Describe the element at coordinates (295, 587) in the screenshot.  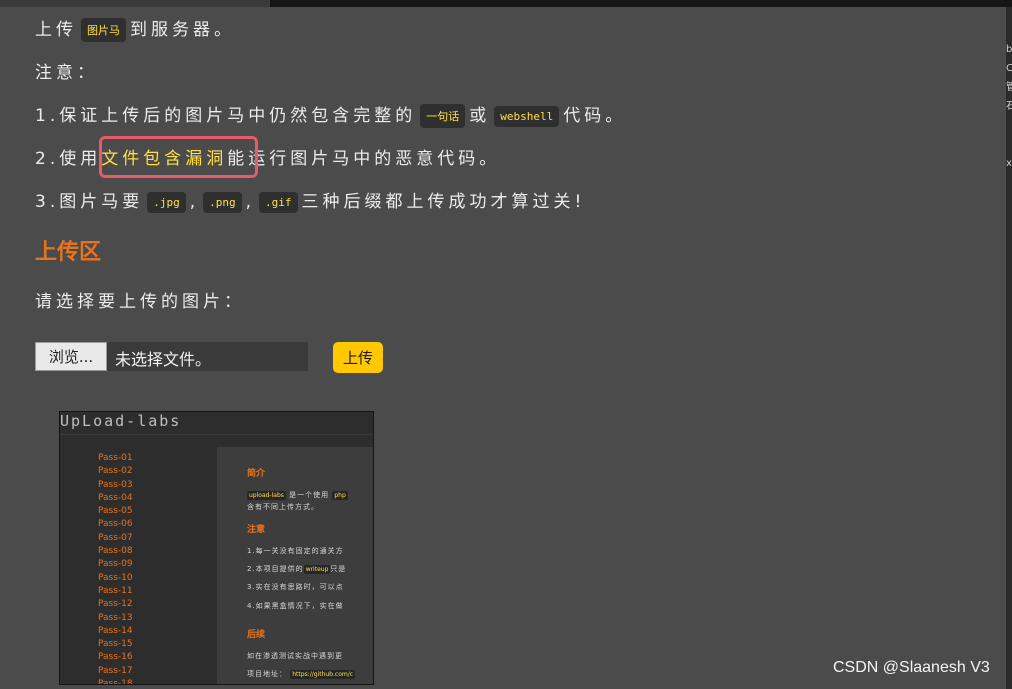
I see `preview-note-3: 3.实在没有思路时，可以点` at that location.